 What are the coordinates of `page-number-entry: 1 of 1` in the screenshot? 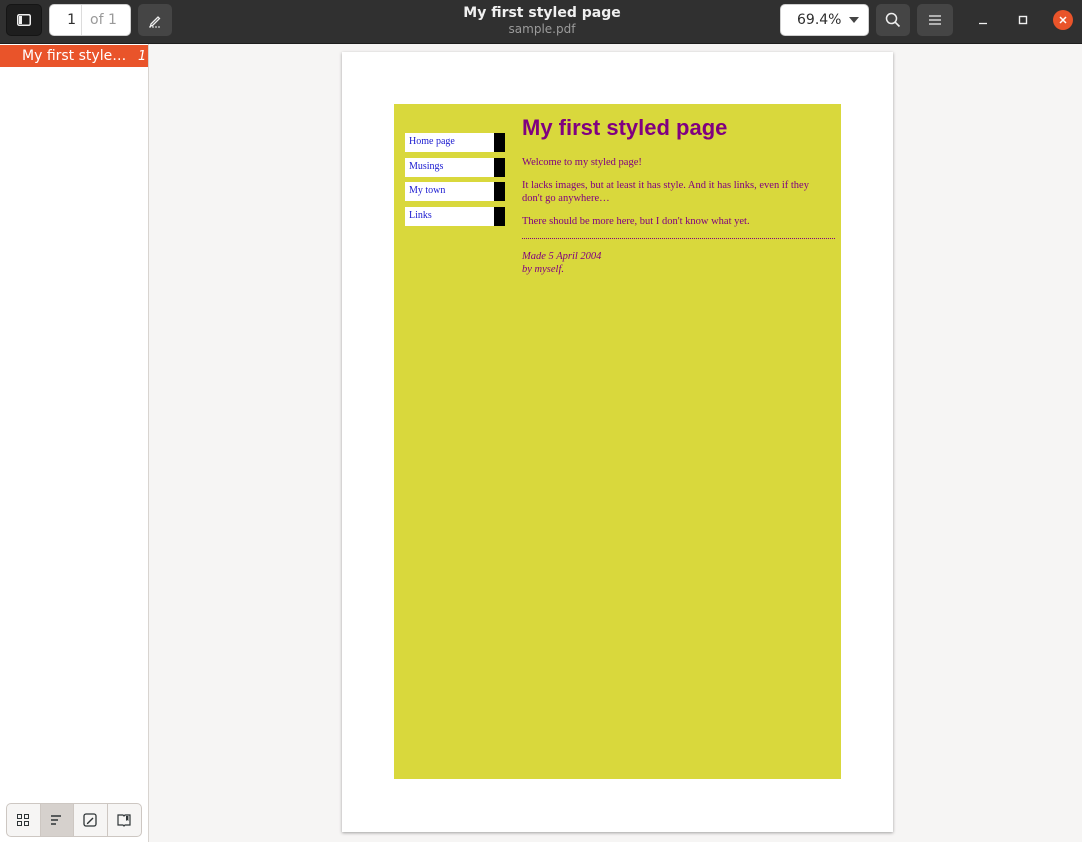 It's located at (90, 20).